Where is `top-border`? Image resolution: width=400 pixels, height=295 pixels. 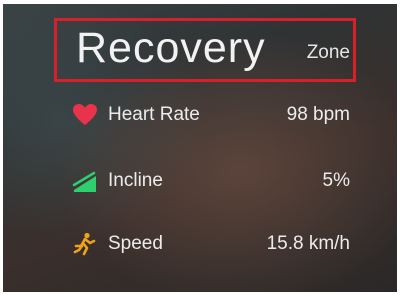
top-border is located at coordinates (200, 2).